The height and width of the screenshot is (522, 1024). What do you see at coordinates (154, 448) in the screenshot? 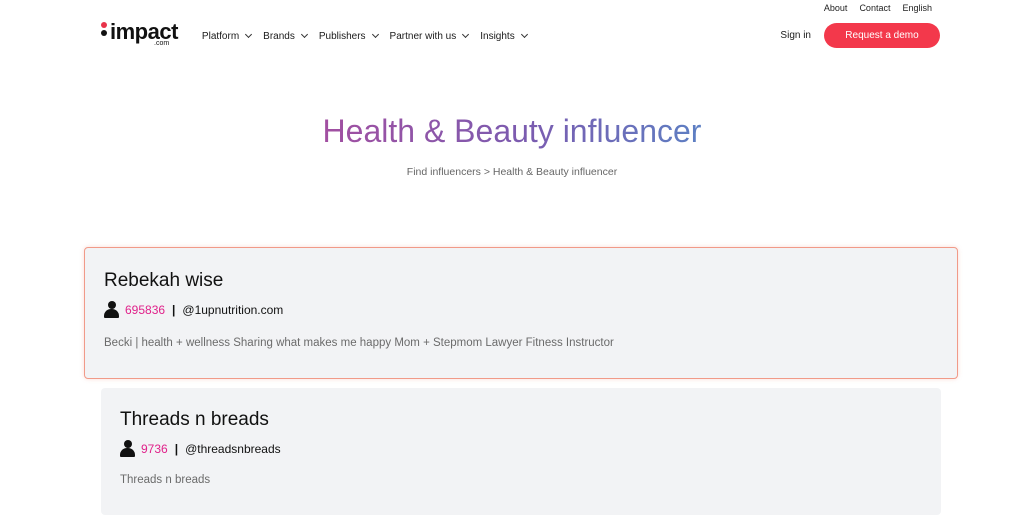
I see `follower-count: 9736` at bounding box center [154, 448].